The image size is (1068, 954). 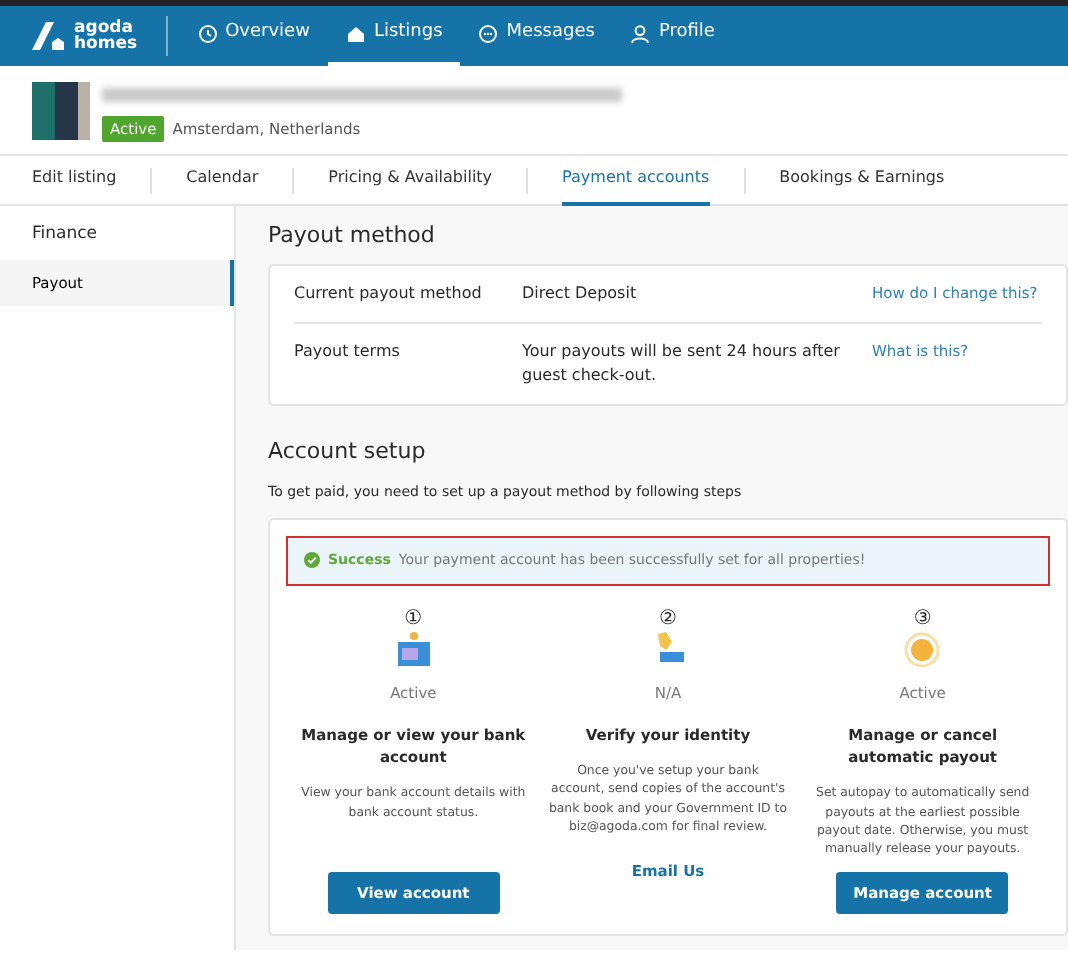 What do you see at coordinates (65, 235) in the screenshot?
I see `sidebar-heading: Finance` at bounding box center [65, 235].